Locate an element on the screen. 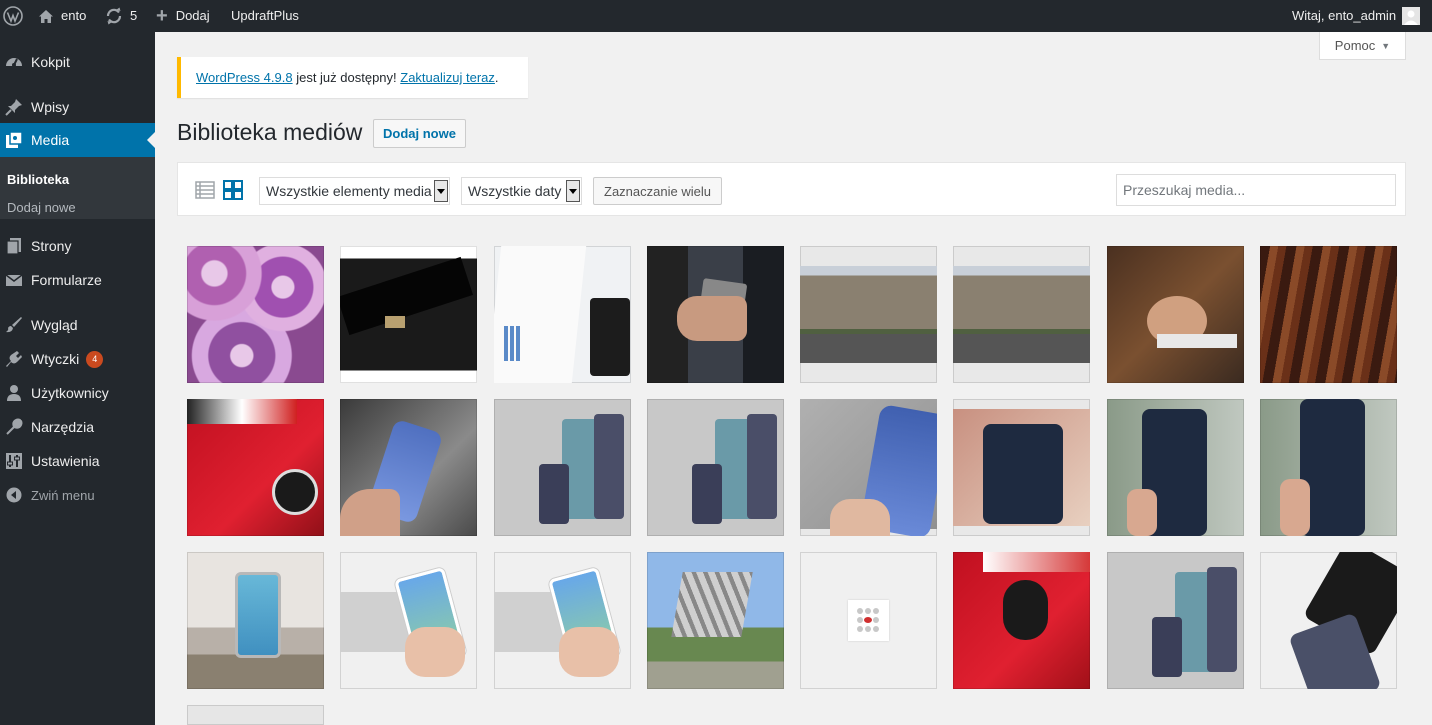 Image resolution: width=1432 pixels, height=725 pixels. menu-item-wtyczki: Wtyczki 4 is located at coordinates (77, 359).